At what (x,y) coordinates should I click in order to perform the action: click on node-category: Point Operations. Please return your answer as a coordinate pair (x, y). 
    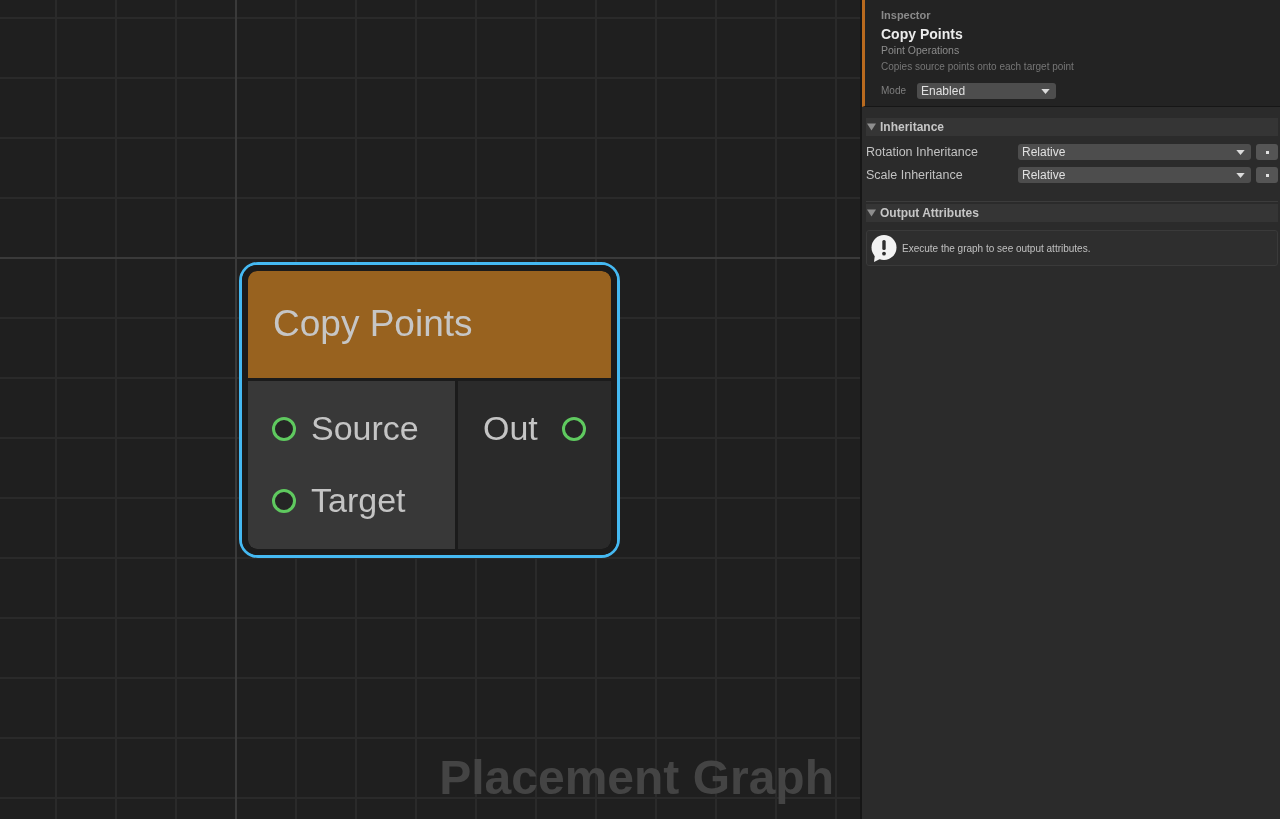
    Looking at the image, I should click on (920, 50).